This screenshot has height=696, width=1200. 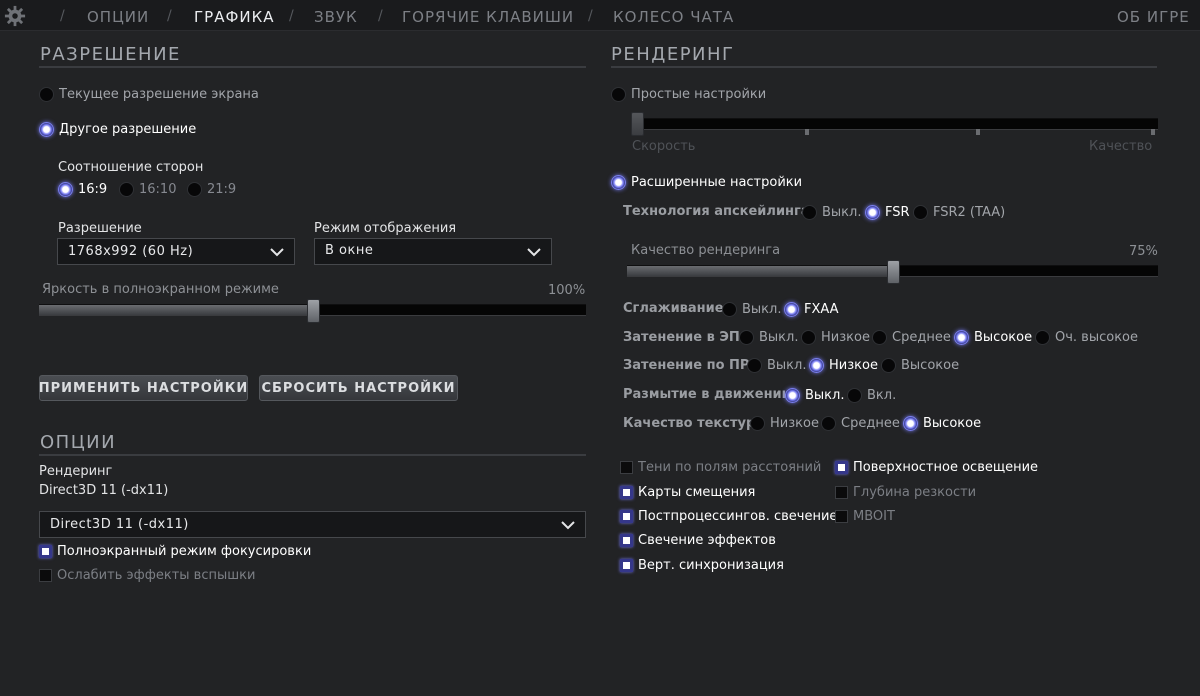 I want to click on radio-ssao-high: Высокое, so click(x=993, y=337).